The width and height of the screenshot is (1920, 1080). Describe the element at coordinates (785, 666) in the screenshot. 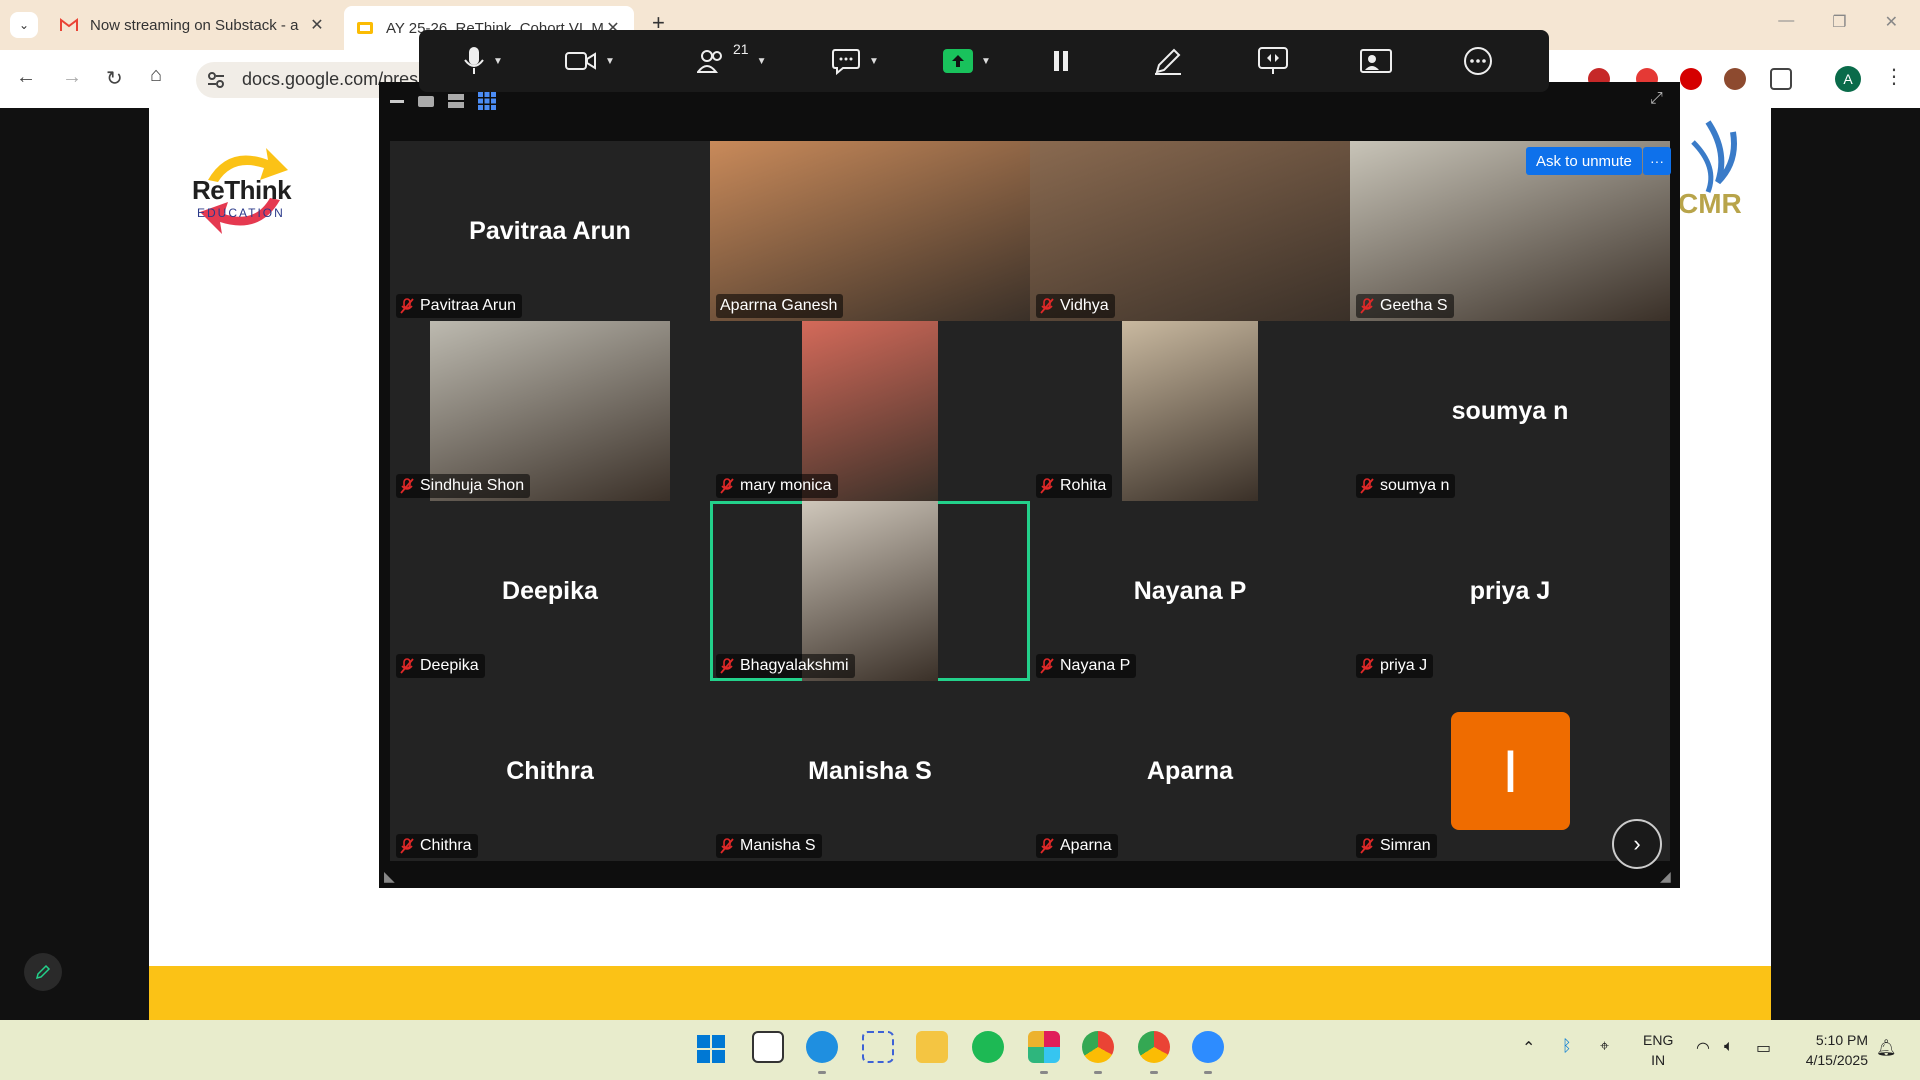

I see `participant-name-label: Bhagyalakshmi` at that location.